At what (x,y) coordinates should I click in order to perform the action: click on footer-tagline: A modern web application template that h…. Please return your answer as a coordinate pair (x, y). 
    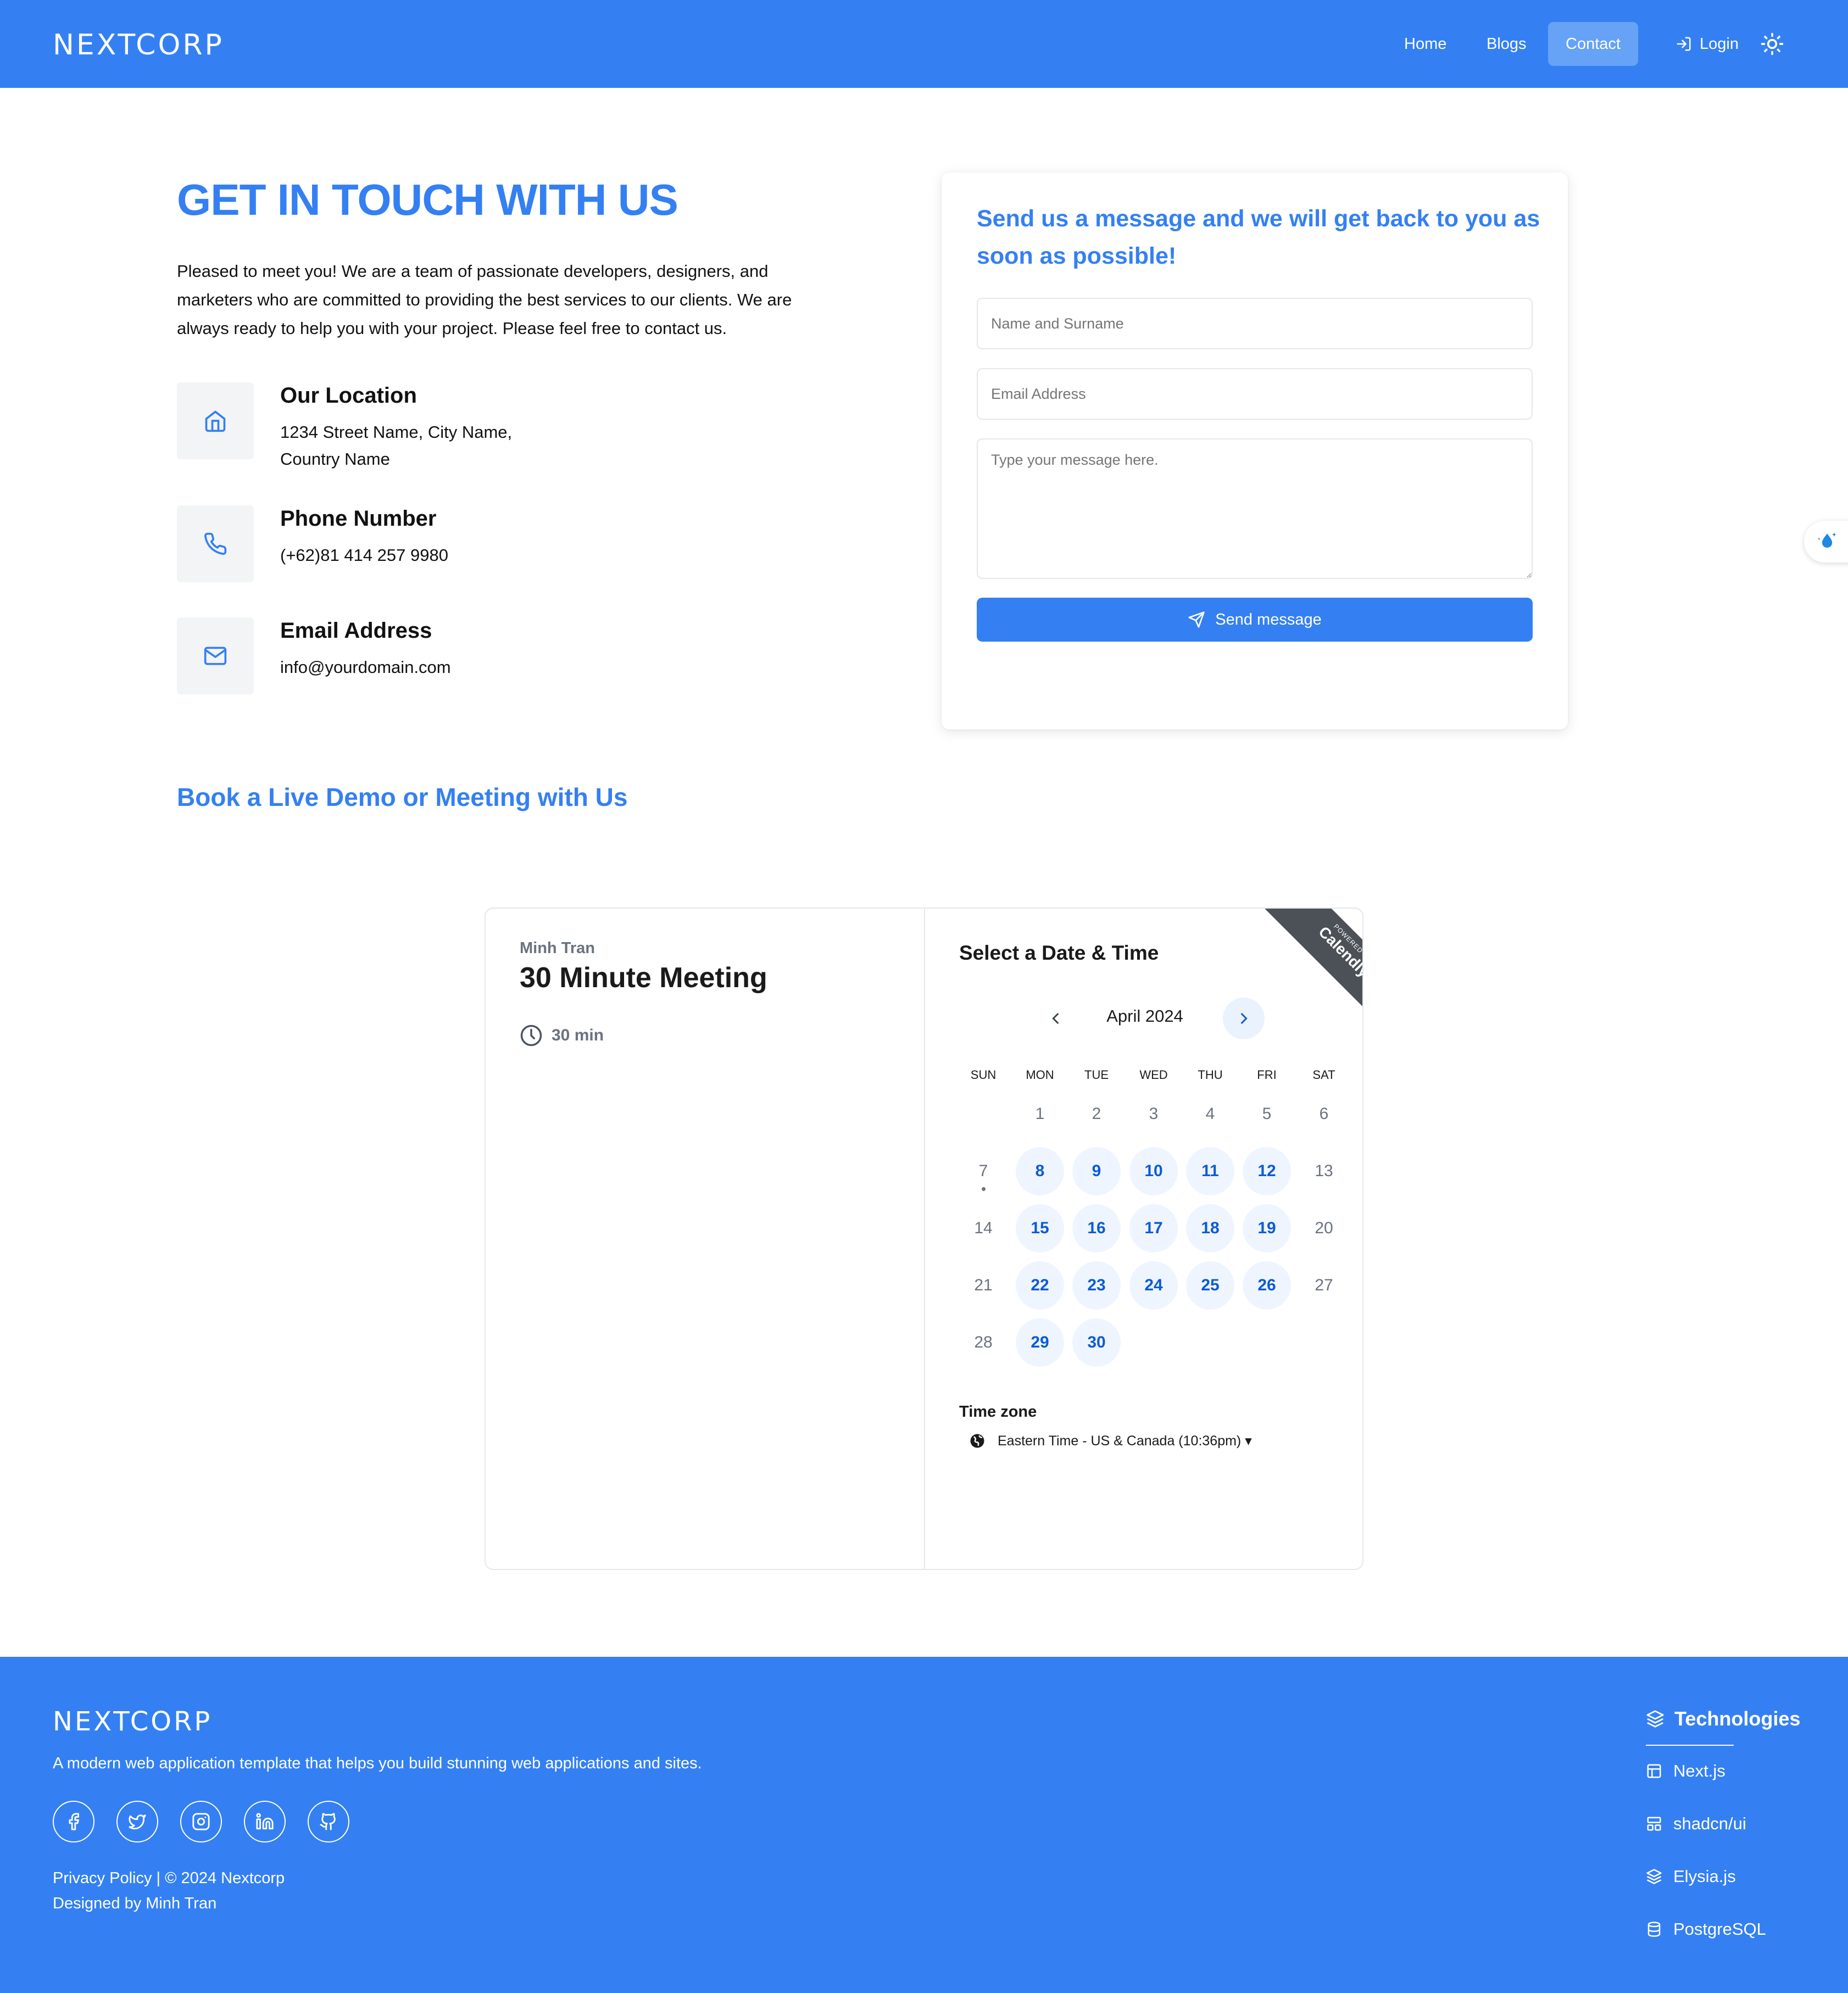
    Looking at the image, I should click on (378, 1763).